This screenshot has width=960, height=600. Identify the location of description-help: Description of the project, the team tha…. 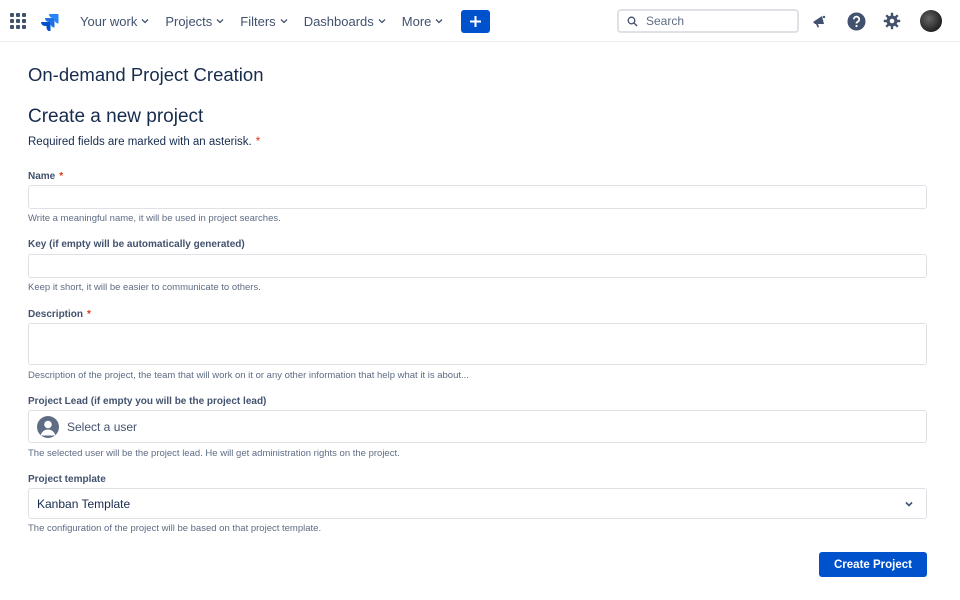
(248, 375).